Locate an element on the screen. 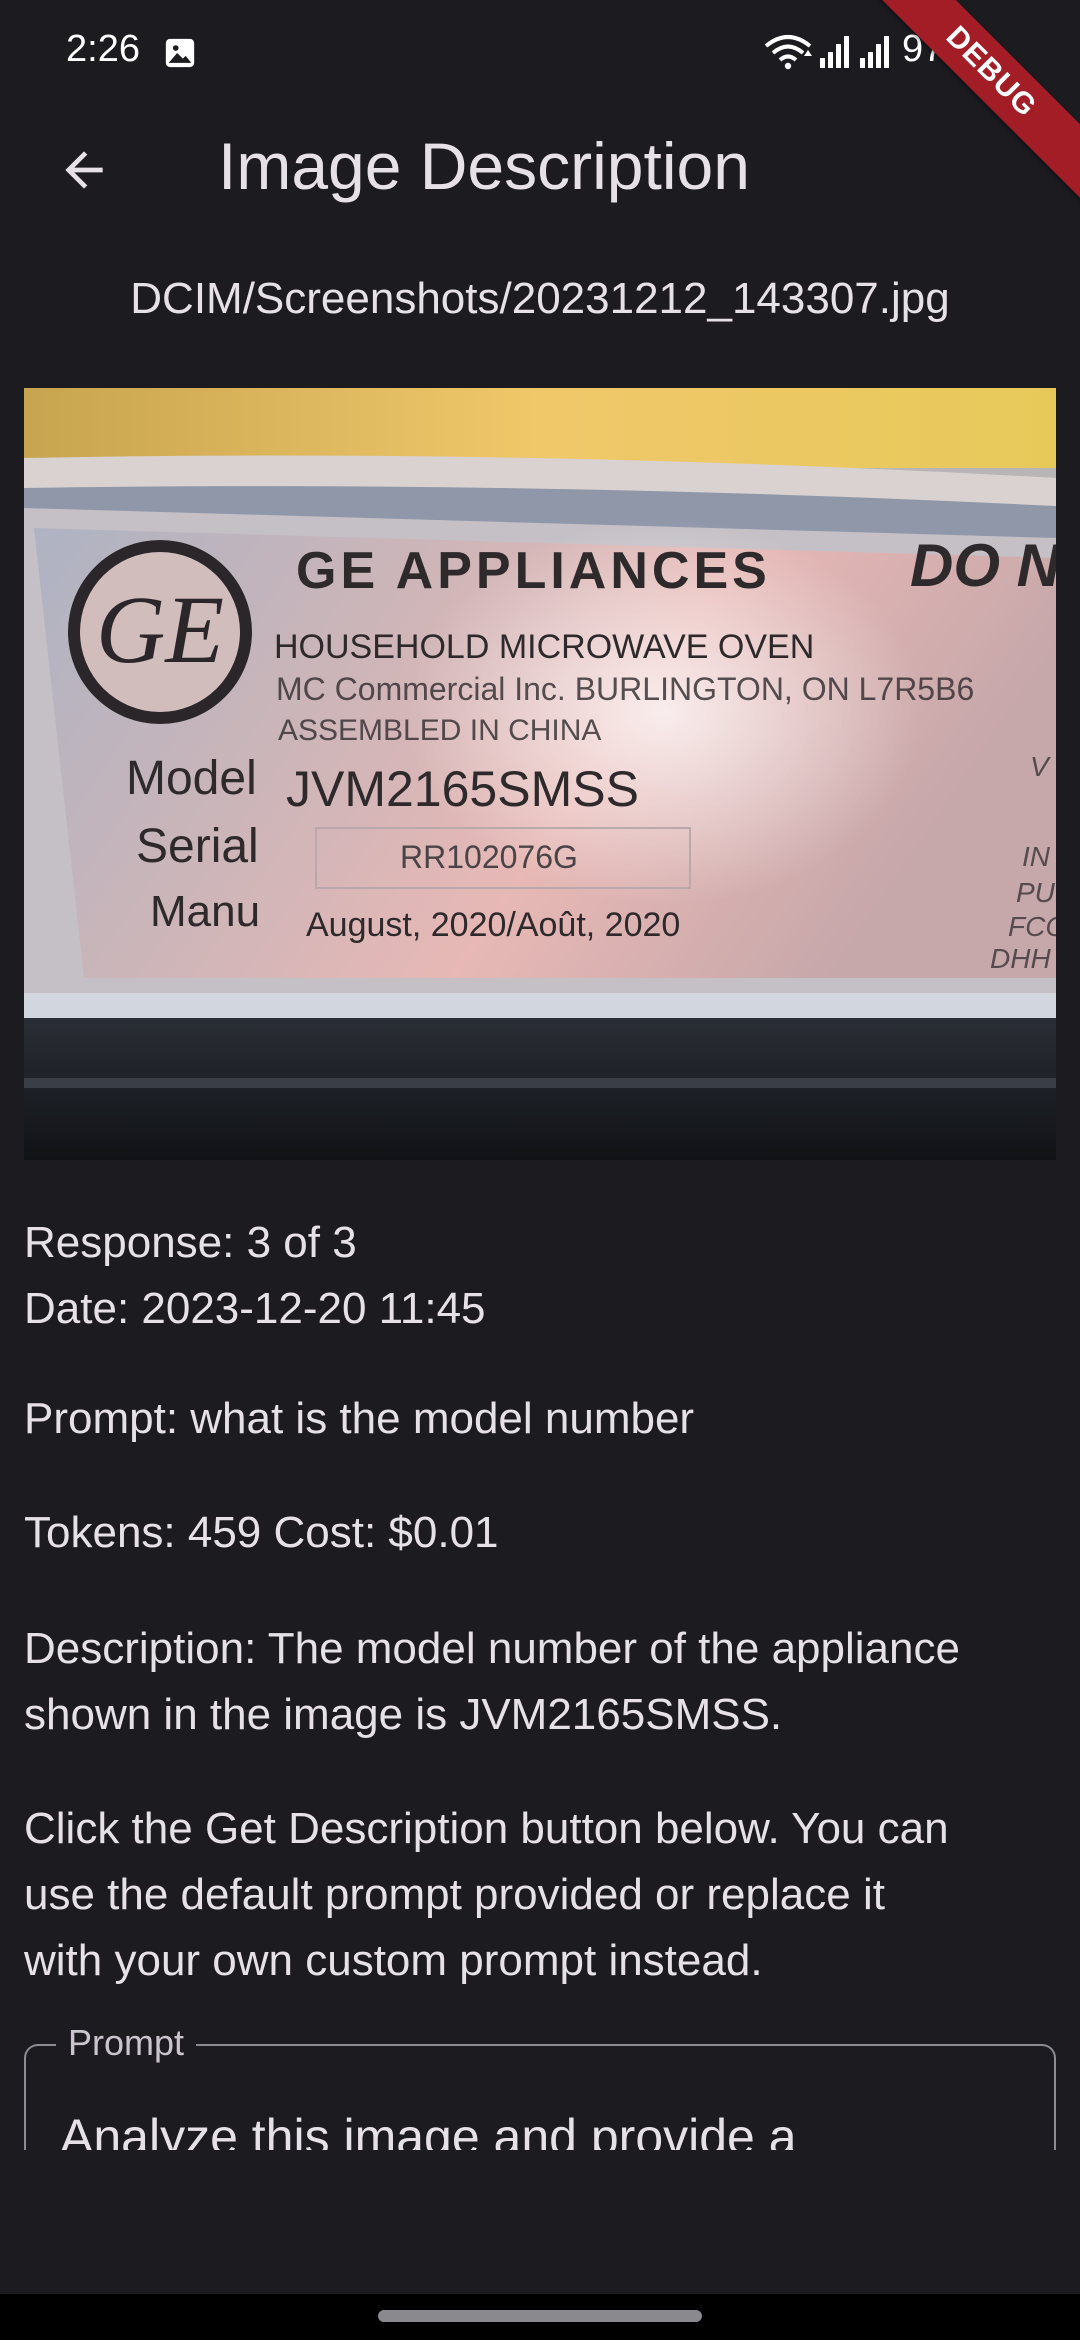 The width and height of the screenshot is (1080, 2340). svg-text: GE is located at coordinates (160, 629).